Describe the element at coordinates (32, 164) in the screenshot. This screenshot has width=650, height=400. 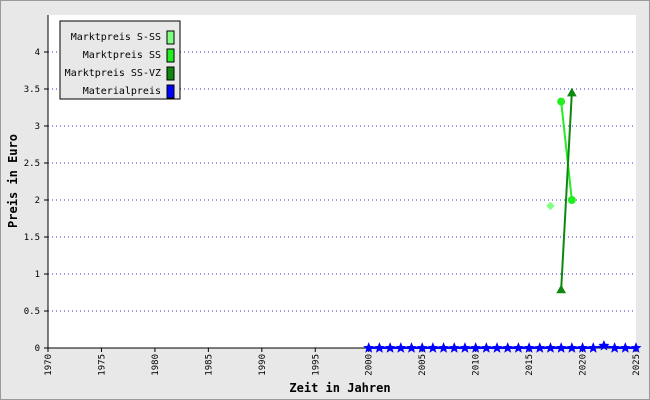
I see `y-tick-label: 2.5` at that location.